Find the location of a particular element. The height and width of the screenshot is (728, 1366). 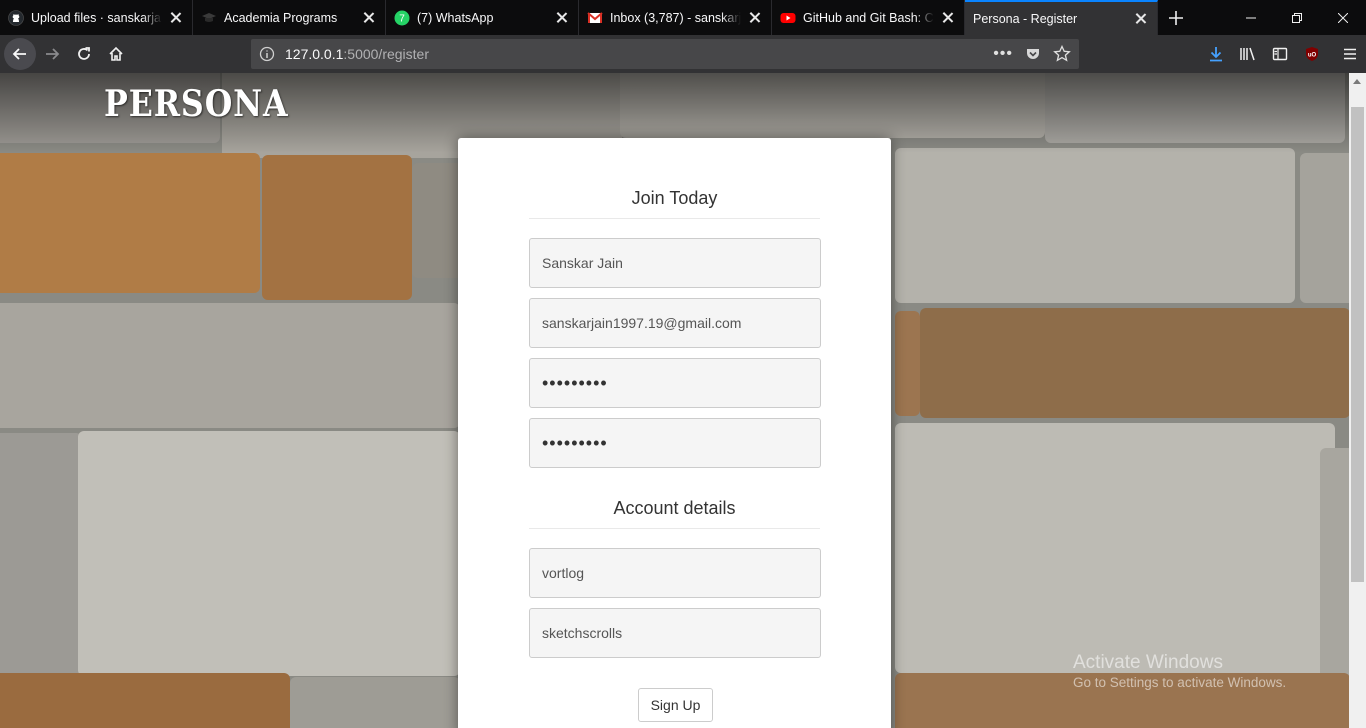

minimize-button is located at coordinates (1251, 17).